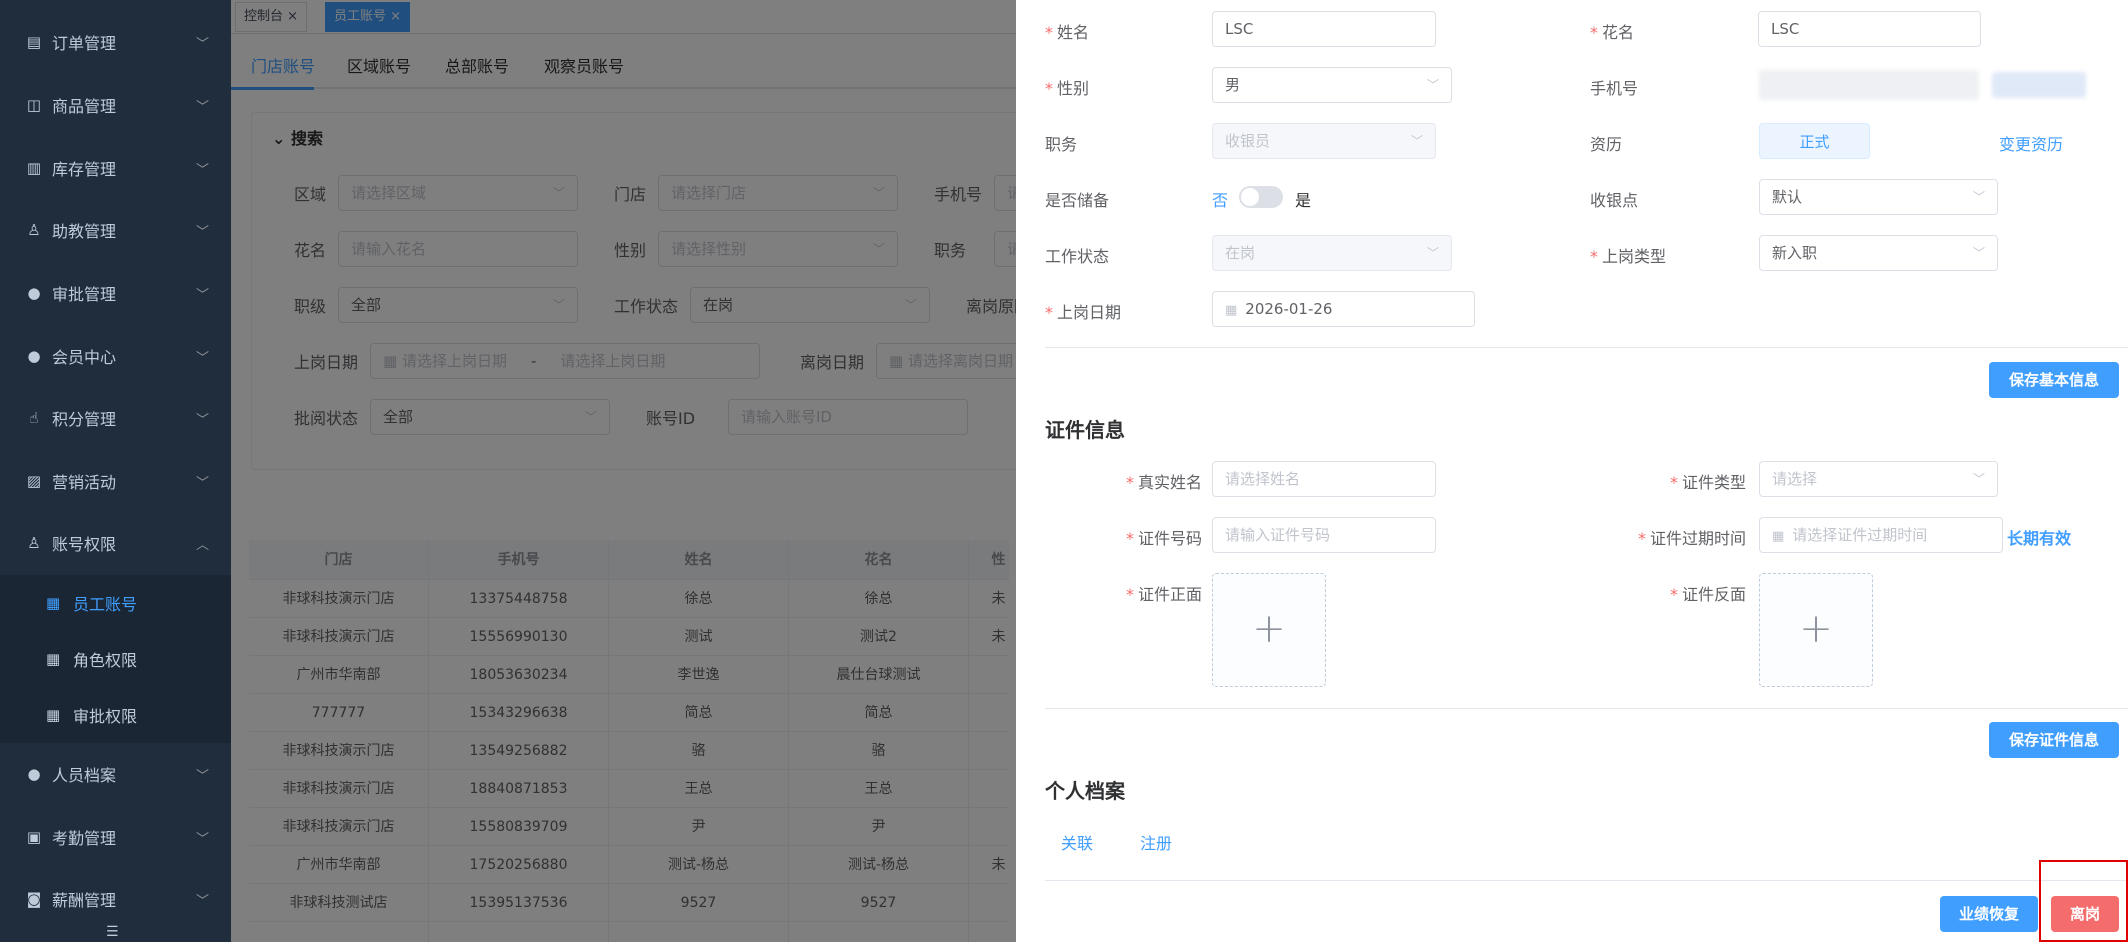 This screenshot has width=2128, height=942. What do you see at coordinates (1878, 197) in the screenshot?
I see `cashier-select: 默认 ﹀` at bounding box center [1878, 197].